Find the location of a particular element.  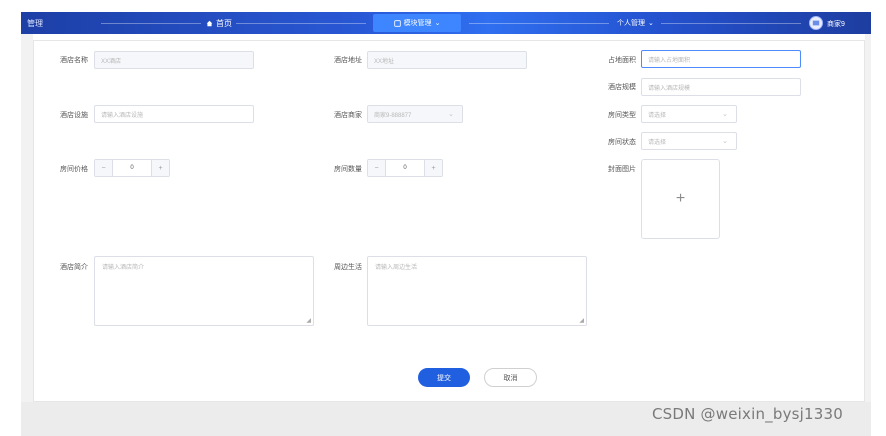

hotel-name-value: XX酒店 is located at coordinates (111, 61).